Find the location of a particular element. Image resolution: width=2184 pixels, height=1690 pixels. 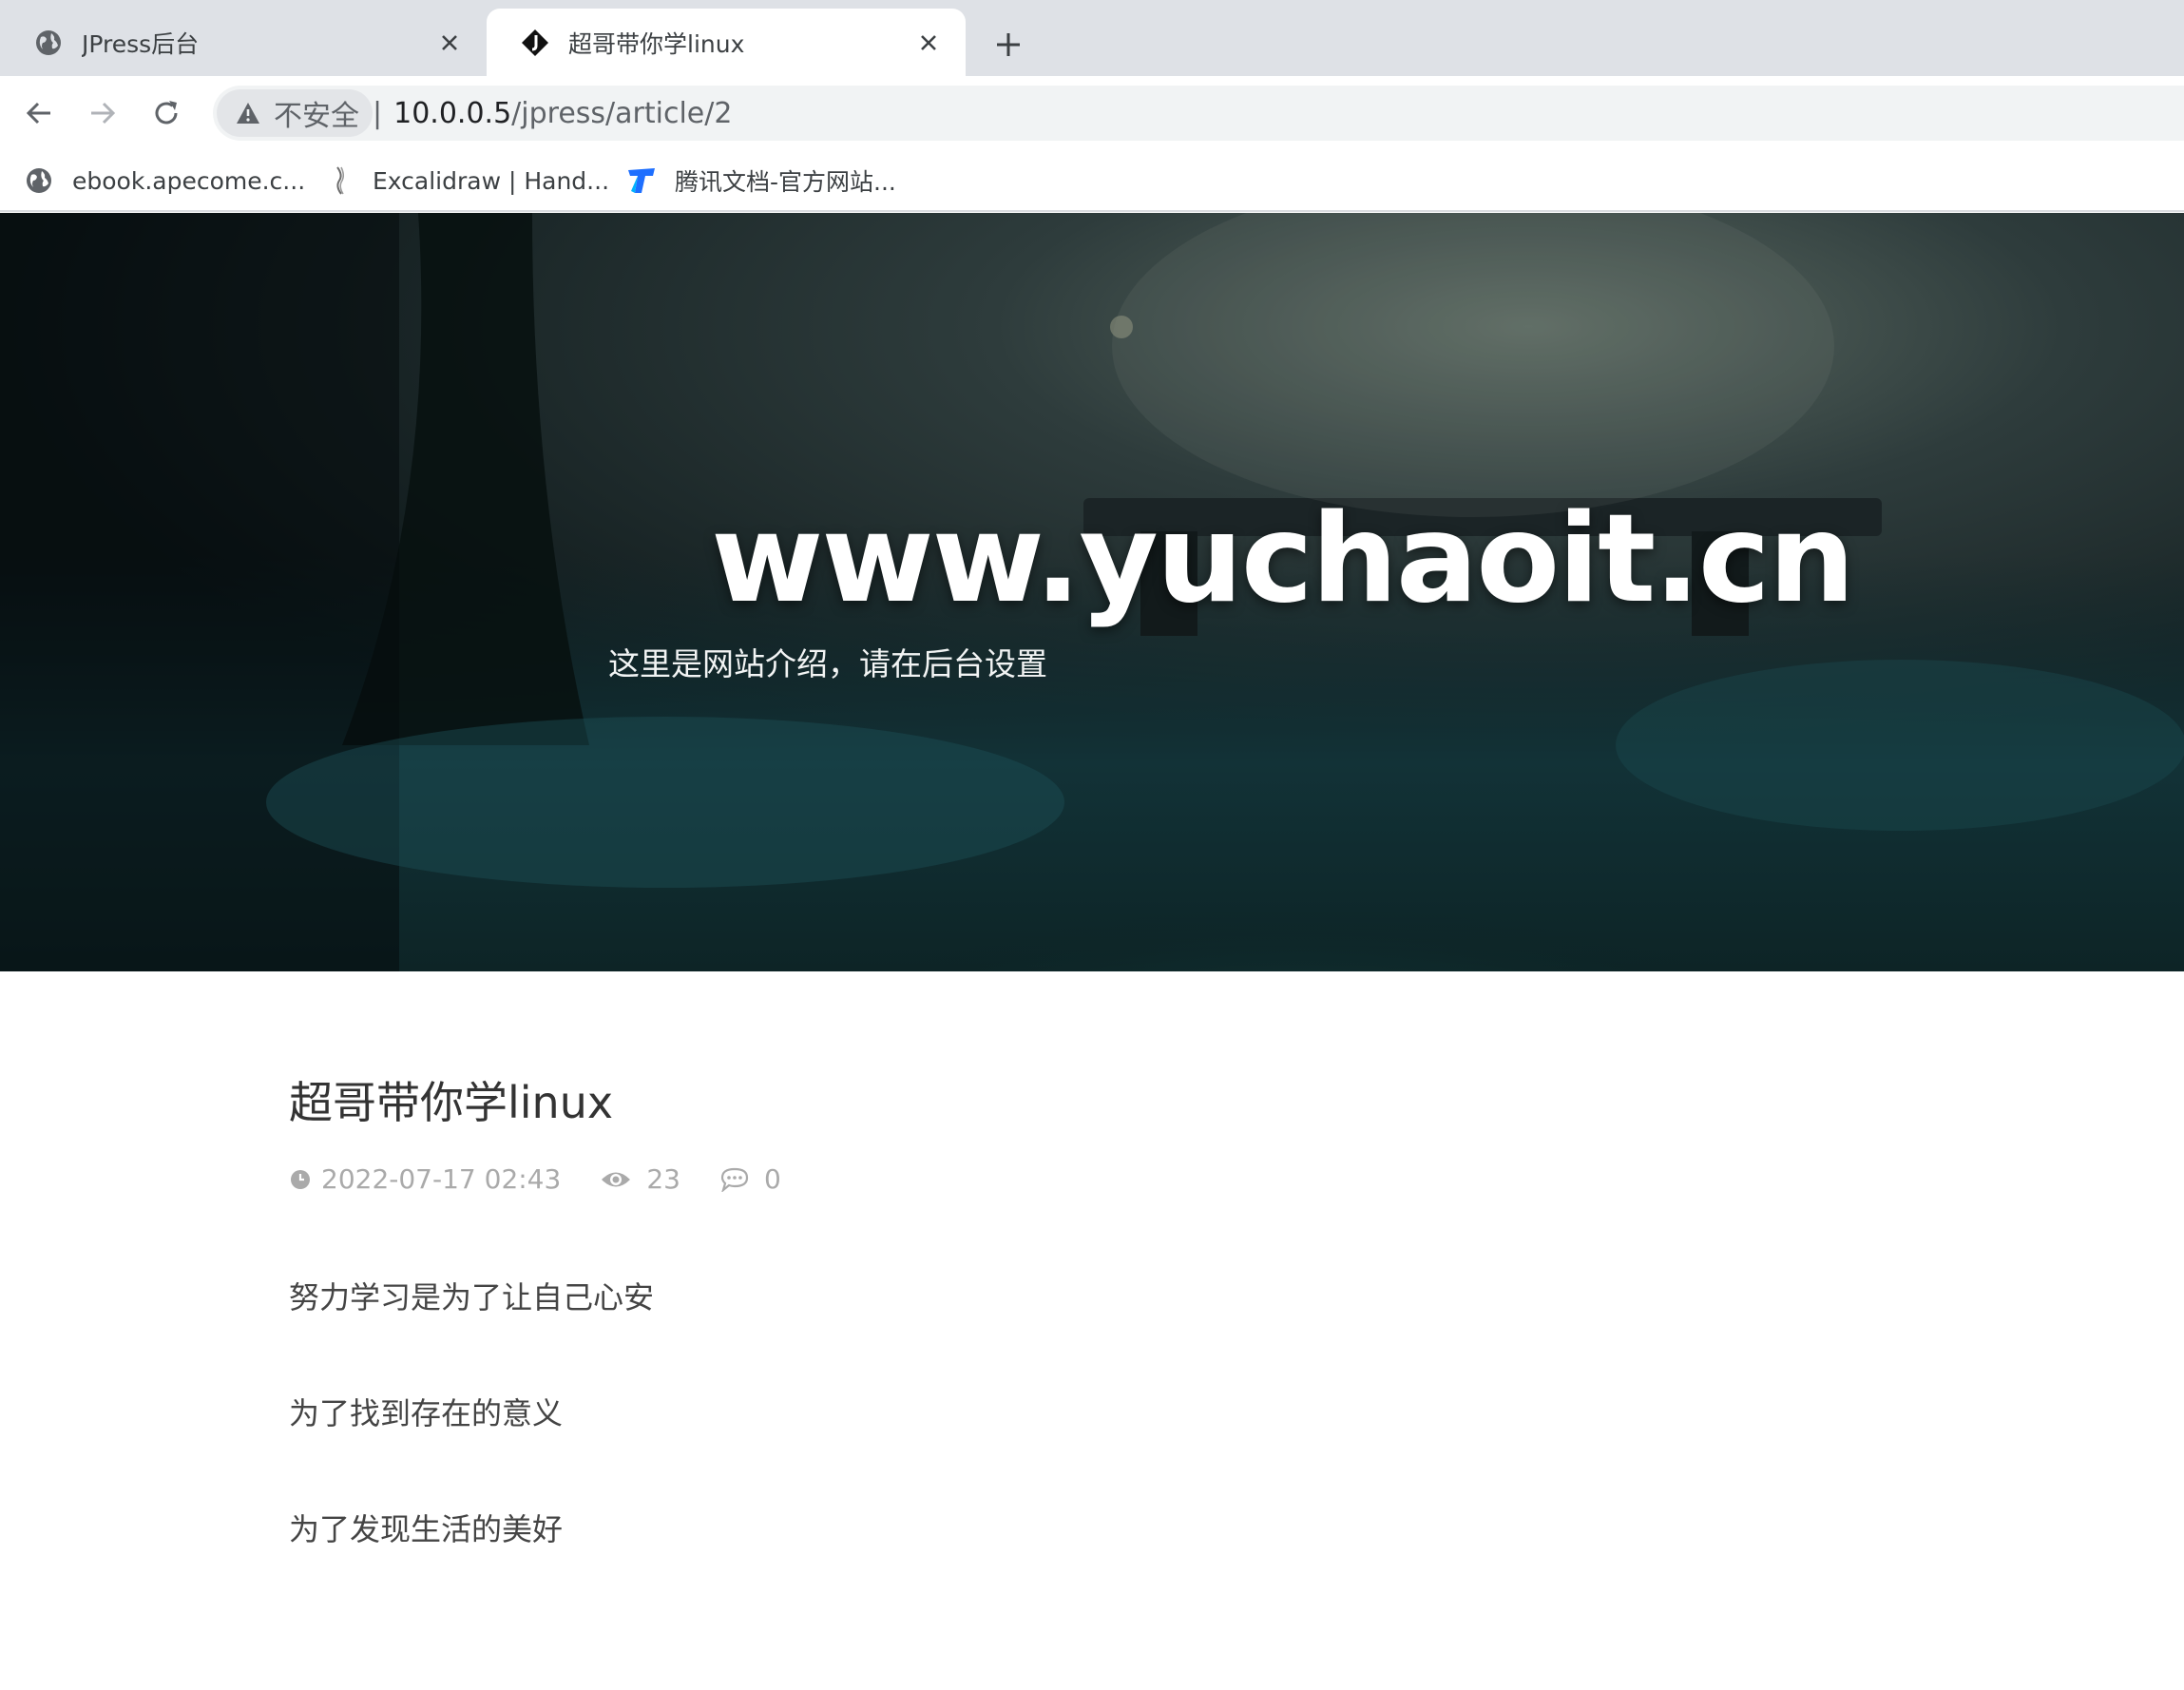

article-paragraph: 为了找到存在的意义 is located at coordinates (426, 1413).